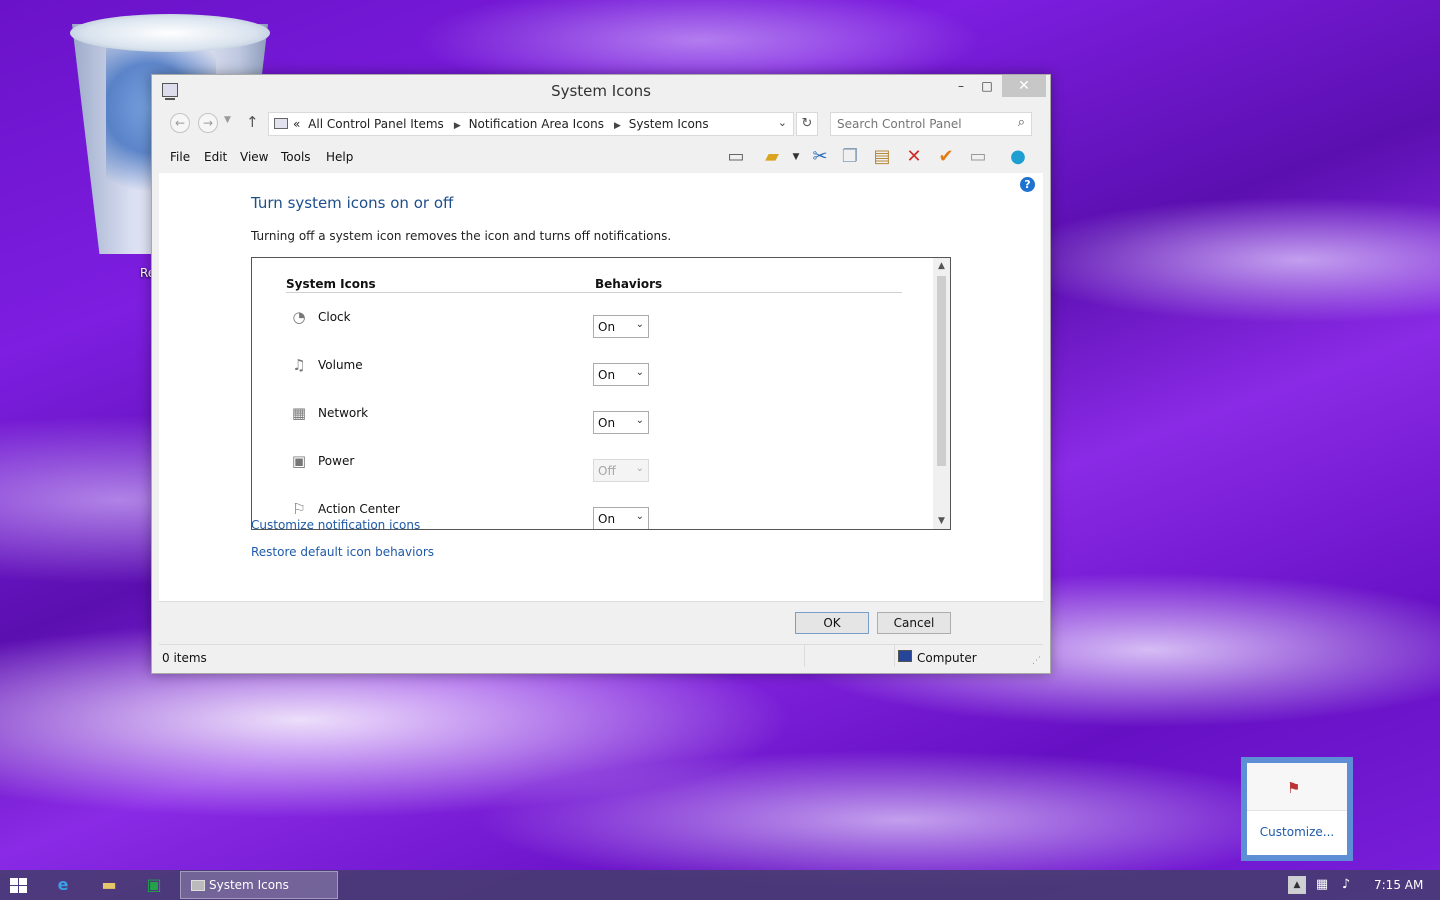 The width and height of the screenshot is (1440, 900). What do you see at coordinates (249, 885) in the screenshot?
I see `taskbar-item-label: System Icons` at bounding box center [249, 885].